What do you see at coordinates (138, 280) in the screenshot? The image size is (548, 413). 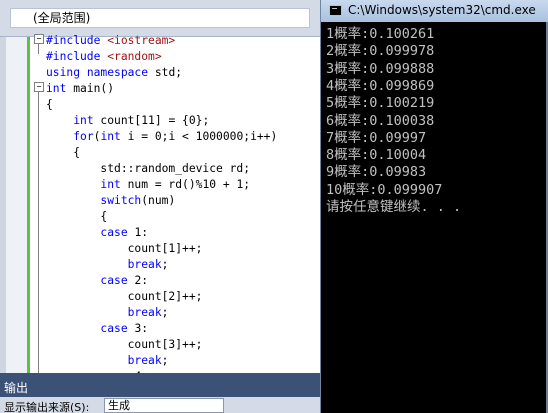 I see `code-text: 2:` at bounding box center [138, 280].